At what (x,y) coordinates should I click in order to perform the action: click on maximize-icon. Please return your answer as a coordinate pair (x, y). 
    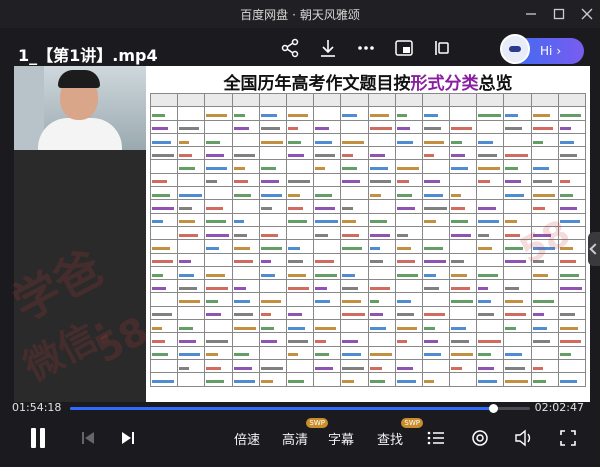
    Looking at the image, I should click on (559, 13).